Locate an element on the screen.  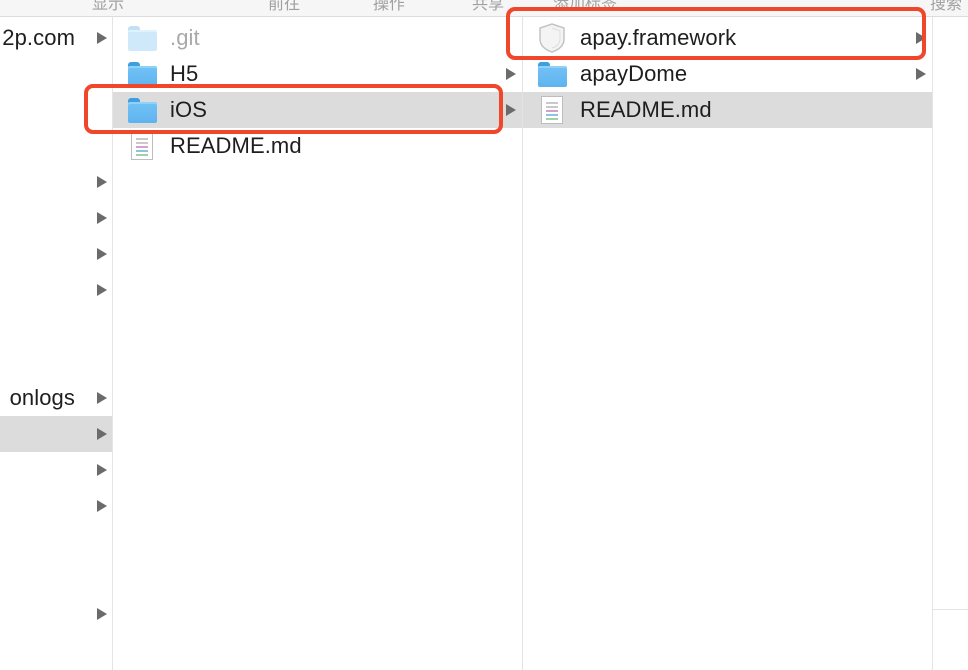
item-name: apayDome is located at coordinates (634, 73).